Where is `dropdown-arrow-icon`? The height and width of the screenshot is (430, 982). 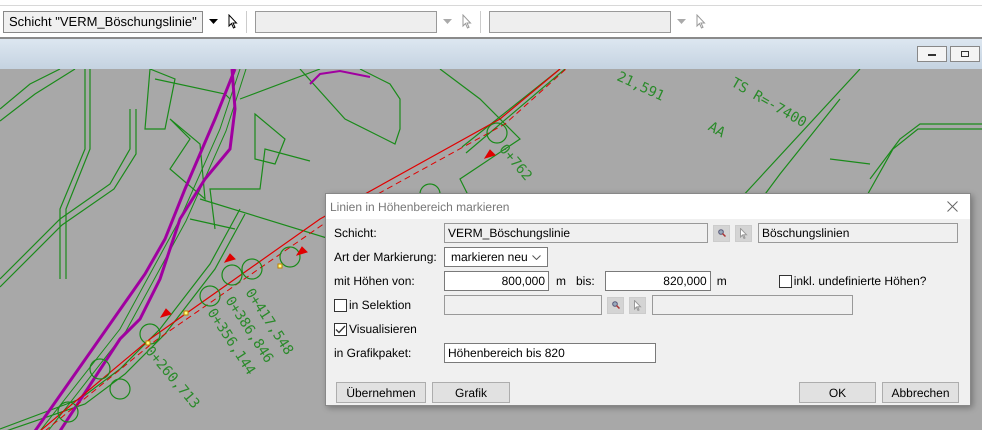 dropdown-arrow-icon is located at coordinates (213, 21).